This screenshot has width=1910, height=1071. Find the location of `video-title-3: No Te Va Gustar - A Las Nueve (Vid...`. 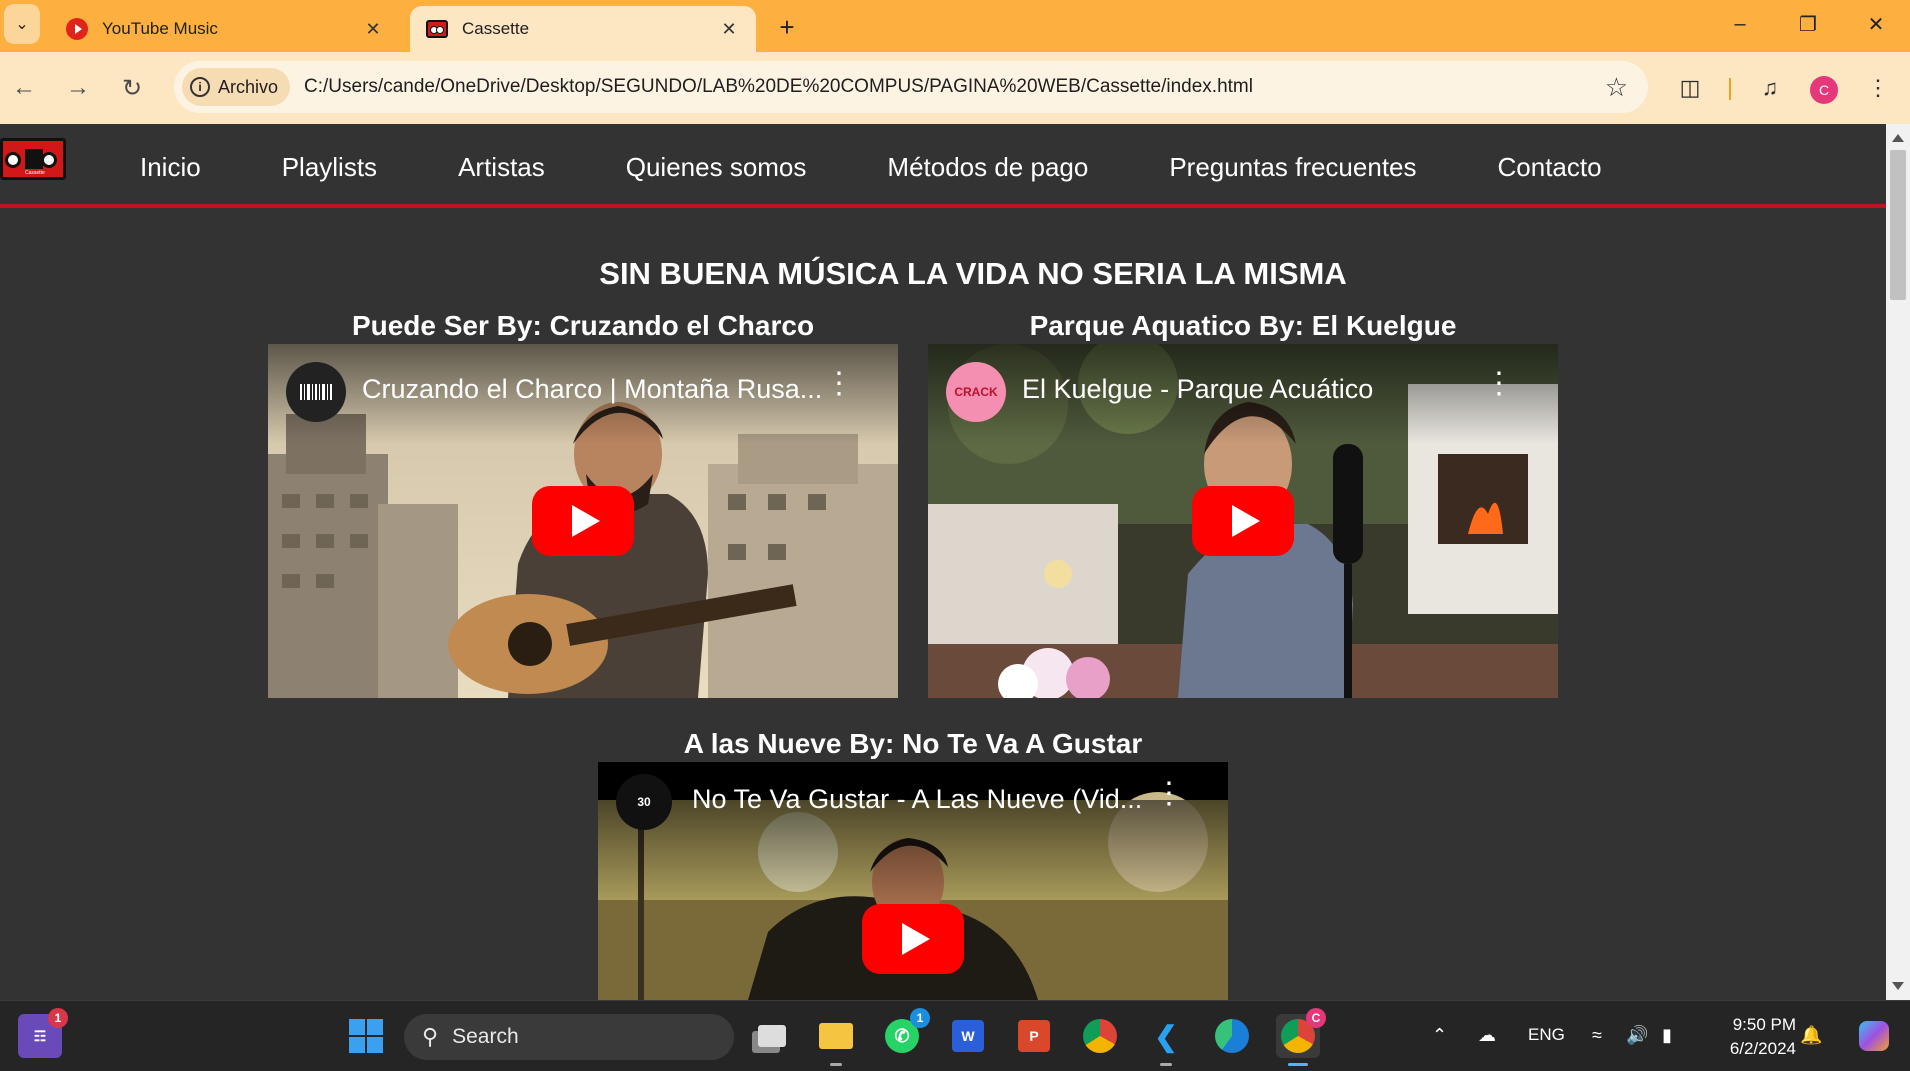

video-title-3: No Te Va Gustar - A Las Nueve (Vid... is located at coordinates (917, 799).